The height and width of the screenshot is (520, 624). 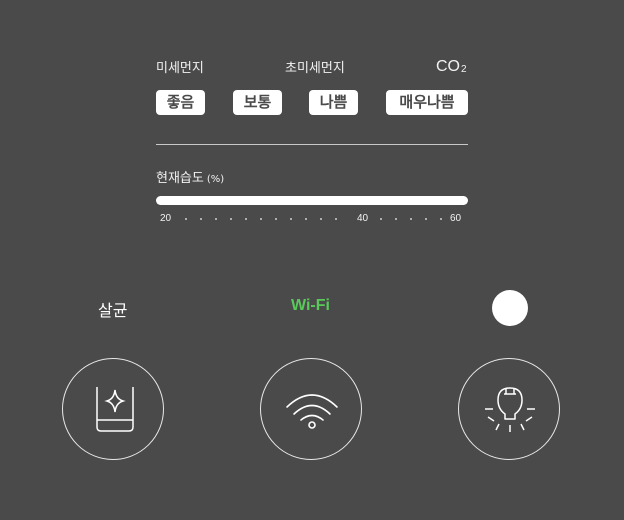 What do you see at coordinates (257, 102) in the screenshot?
I see `level-normal-chip: 보통` at bounding box center [257, 102].